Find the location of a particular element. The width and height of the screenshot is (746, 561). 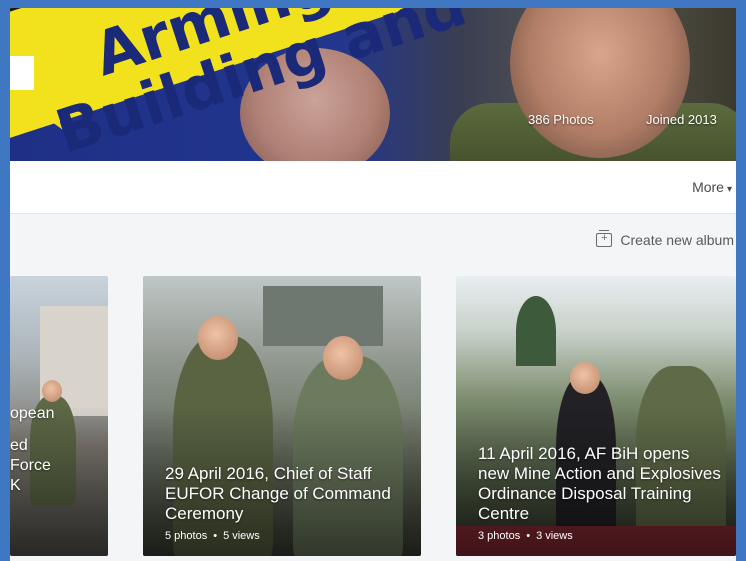

scene-hall is located at coordinates (323, 316).